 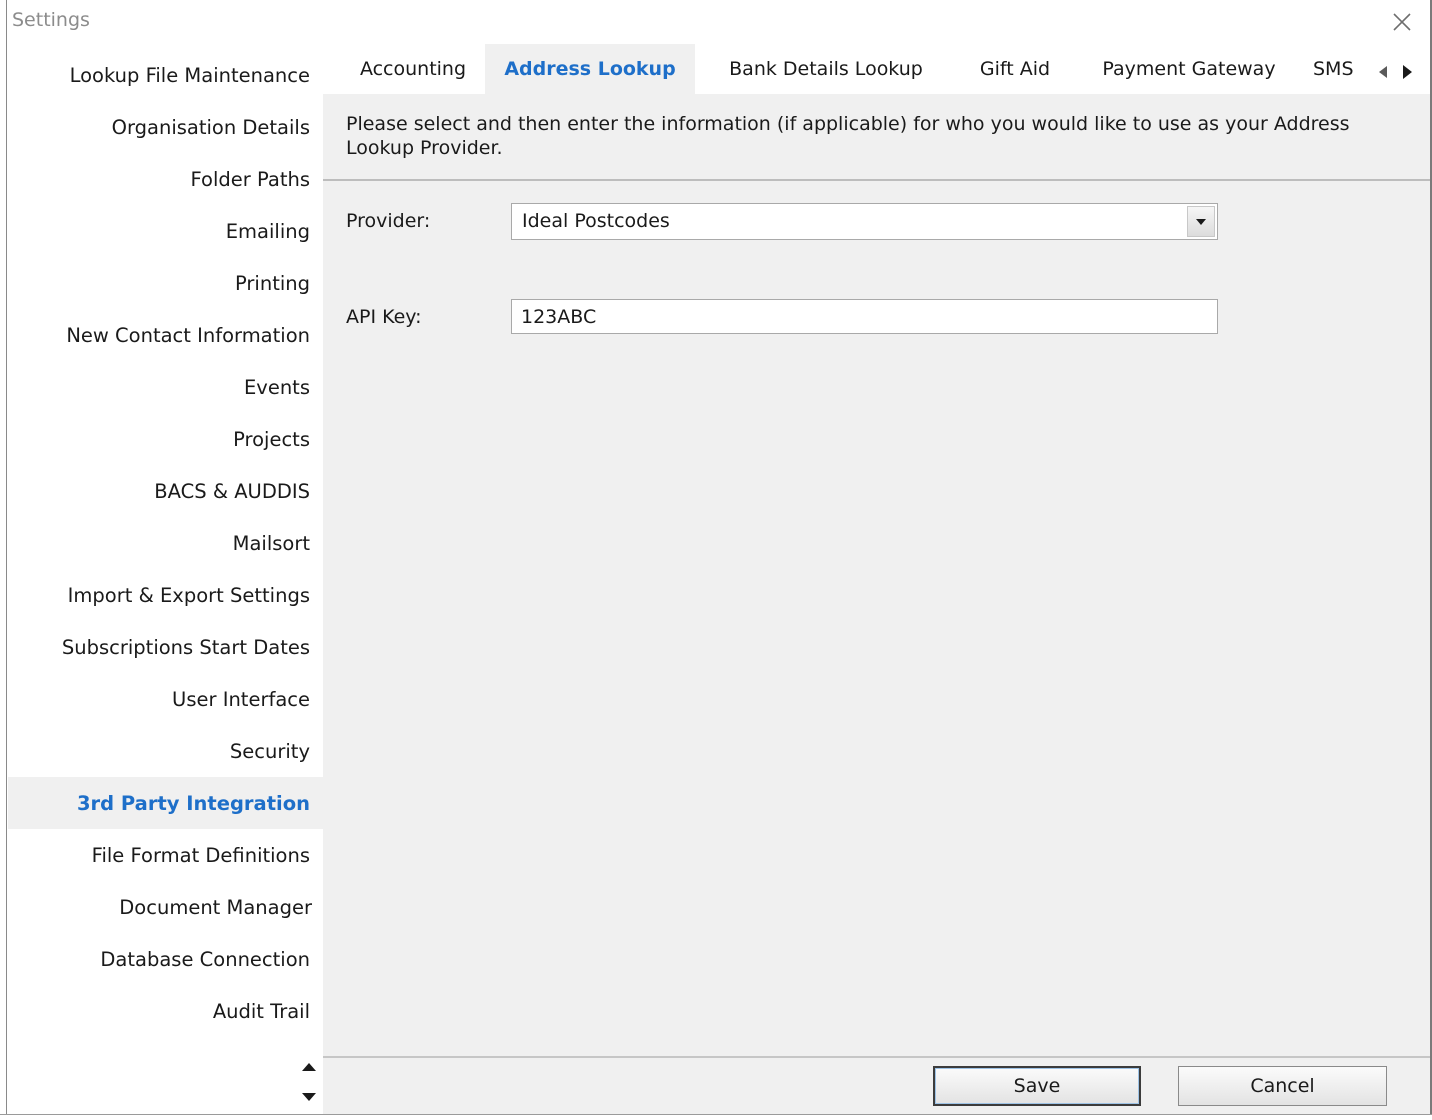 I want to click on tab-label: SMS, so click(x=1333, y=69).